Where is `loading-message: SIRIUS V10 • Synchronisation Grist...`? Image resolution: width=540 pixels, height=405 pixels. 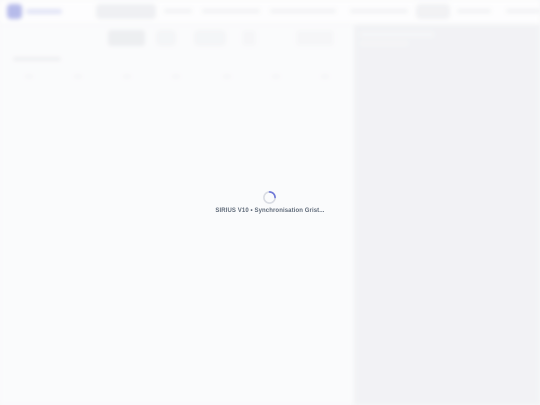 loading-message: SIRIUS V10 • Synchronisation Grist... is located at coordinates (270, 211).